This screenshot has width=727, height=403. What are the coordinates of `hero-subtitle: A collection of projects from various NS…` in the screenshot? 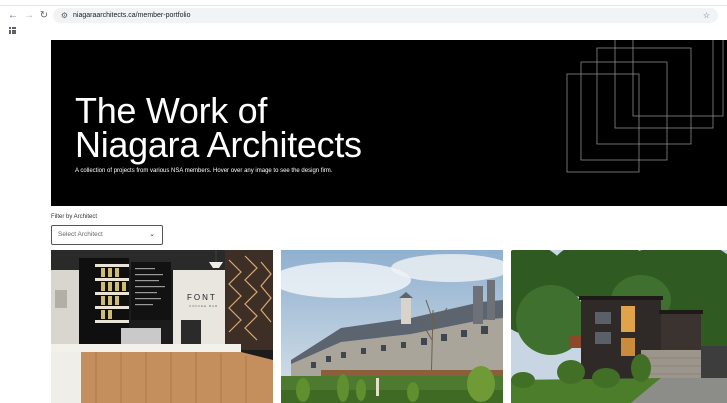 It's located at (204, 171).